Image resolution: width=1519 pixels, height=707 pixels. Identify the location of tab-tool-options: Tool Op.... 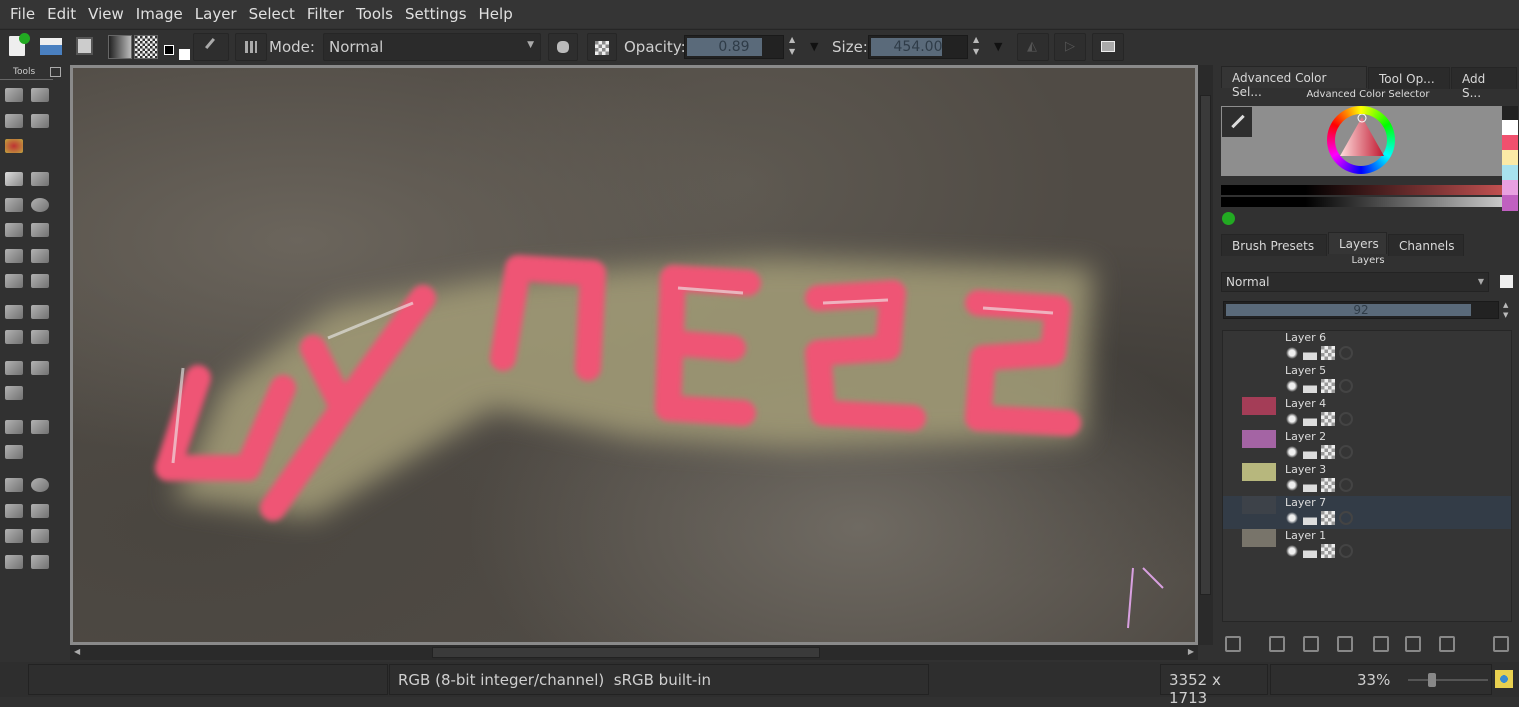
(1409, 78).